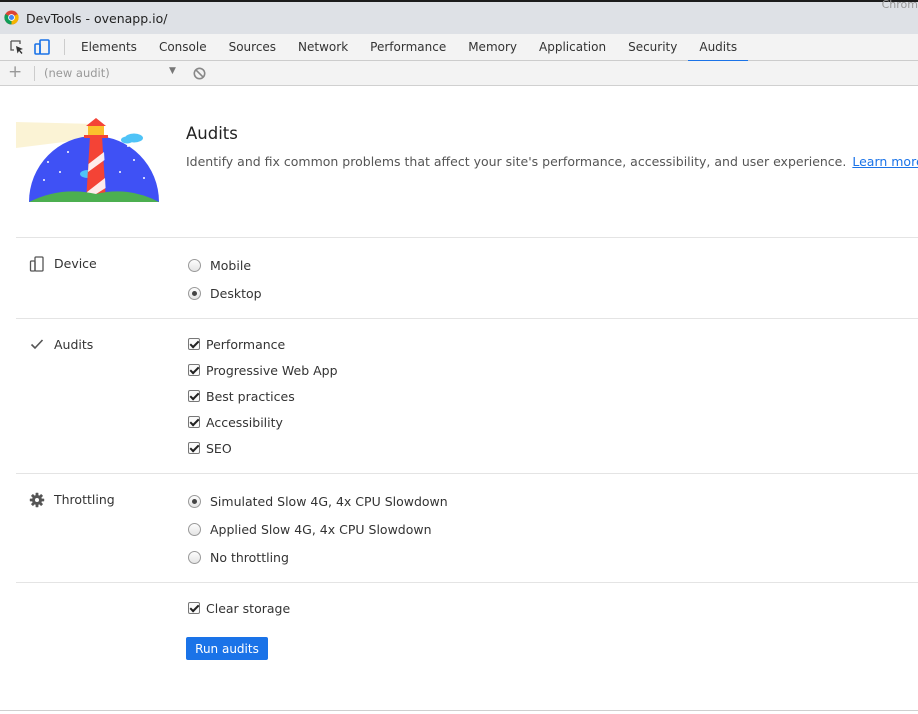 This screenshot has width=918, height=714. Describe the element at coordinates (329, 501) in the screenshot. I see `option-label: Simulated Slow 4G, 4x CPU Slowdown` at that location.